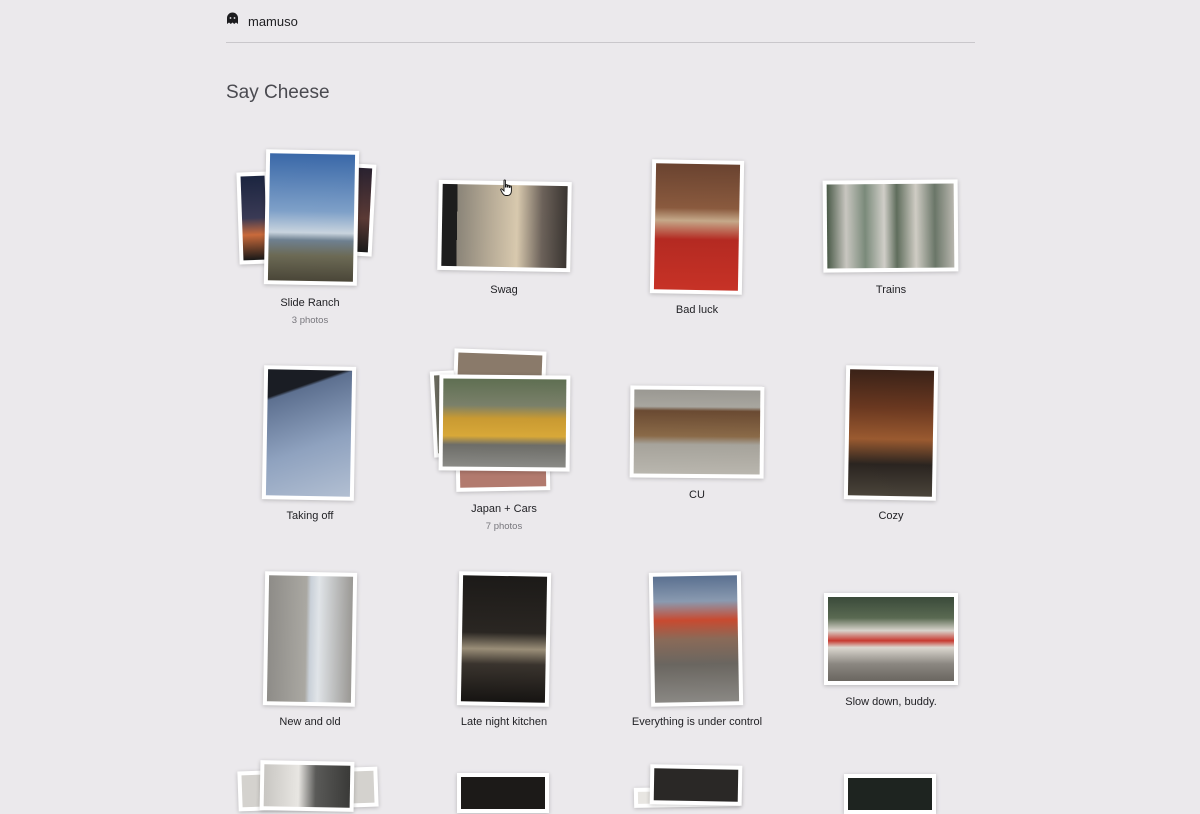 Image resolution: width=1200 pixels, height=814 pixels. I want to click on album-title: CU, so click(697, 495).